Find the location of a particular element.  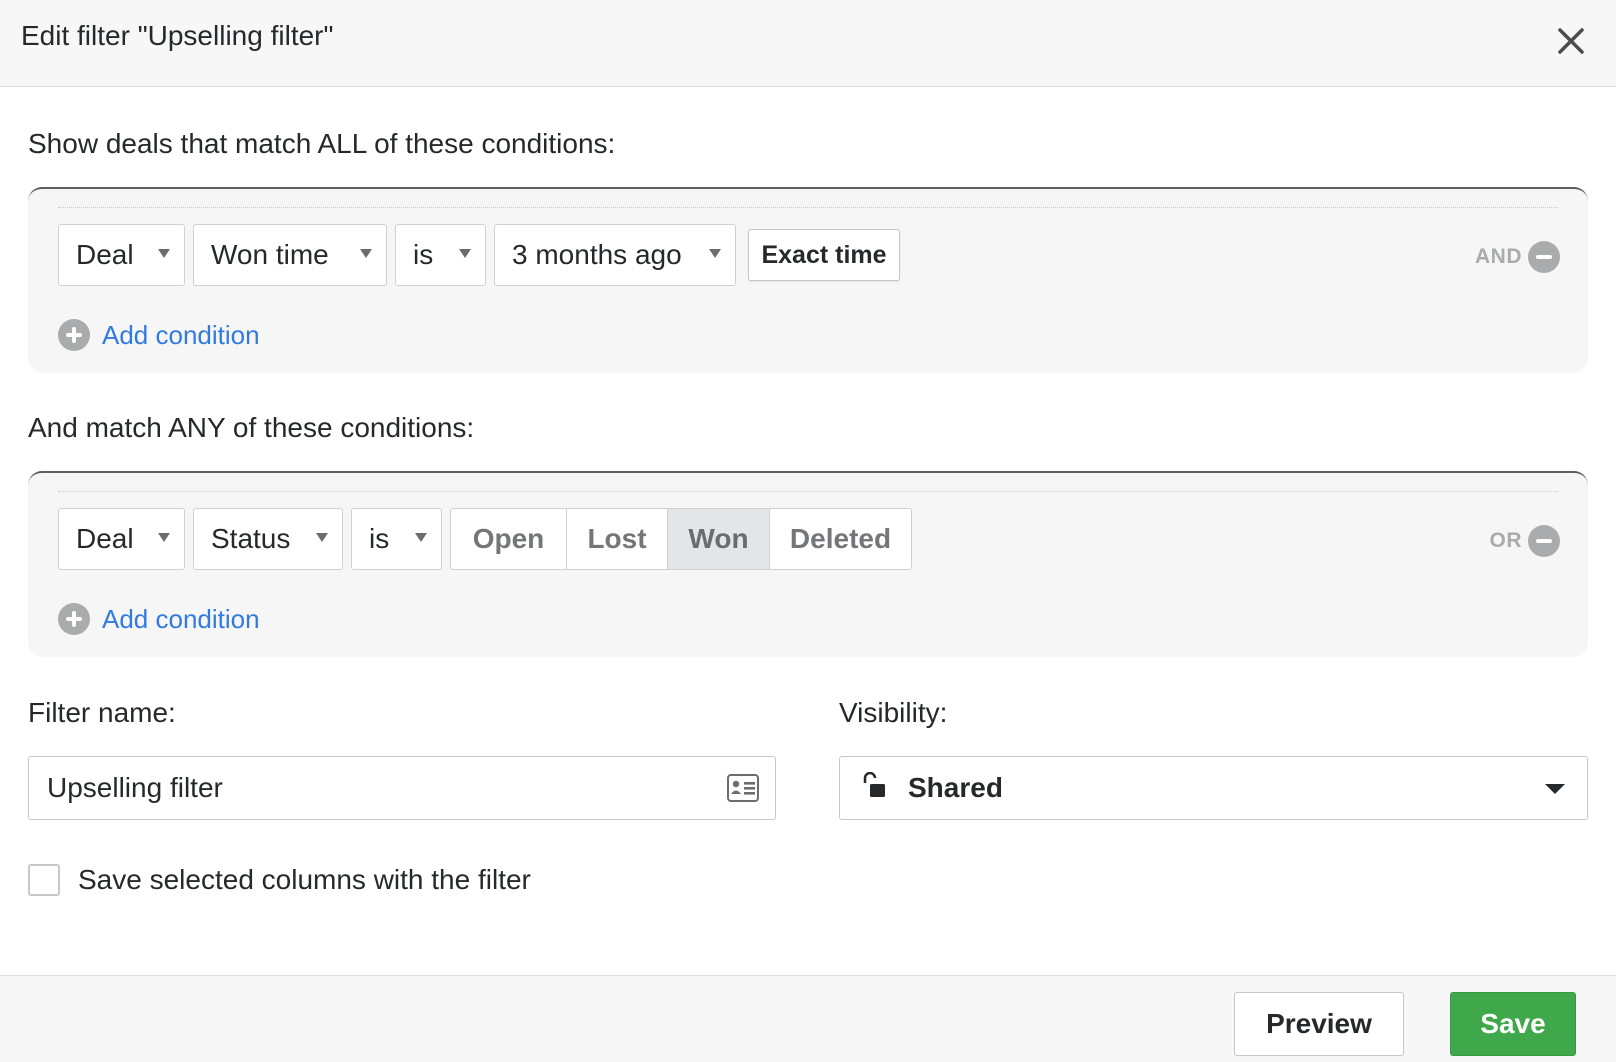

status-option-deleted: Deleted is located at coordinates (840, 539).